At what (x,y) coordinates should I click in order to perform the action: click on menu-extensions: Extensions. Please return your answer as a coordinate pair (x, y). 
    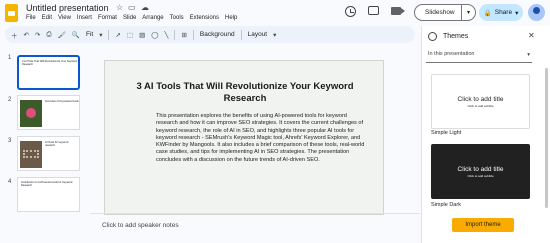
    Looking at the image, I should click on (204, 18).